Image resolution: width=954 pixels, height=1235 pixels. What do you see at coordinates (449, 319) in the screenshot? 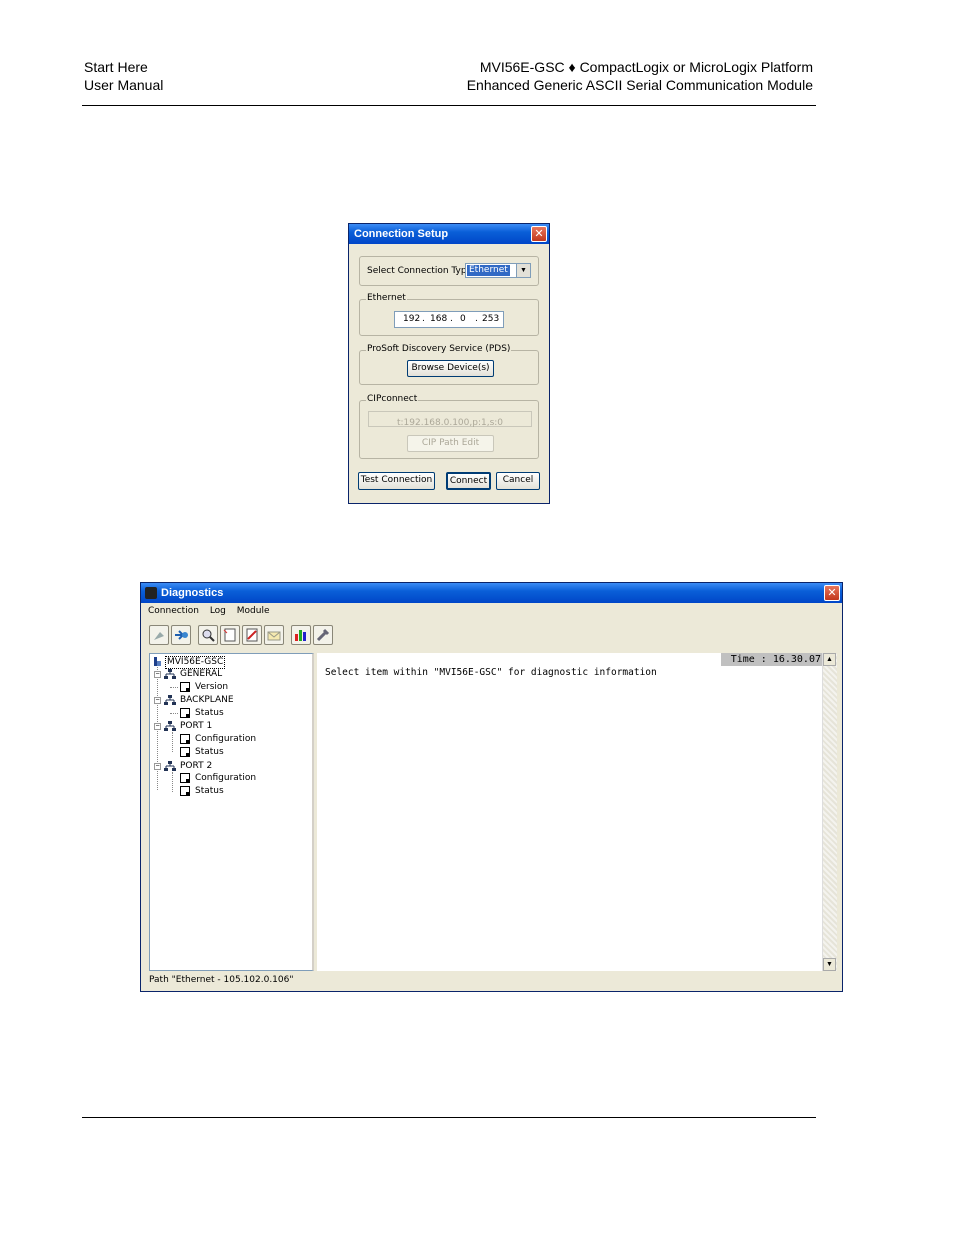
I see `ip-address-field: 192 . 168 . 0 . 253` at bounding box center [449, 319].